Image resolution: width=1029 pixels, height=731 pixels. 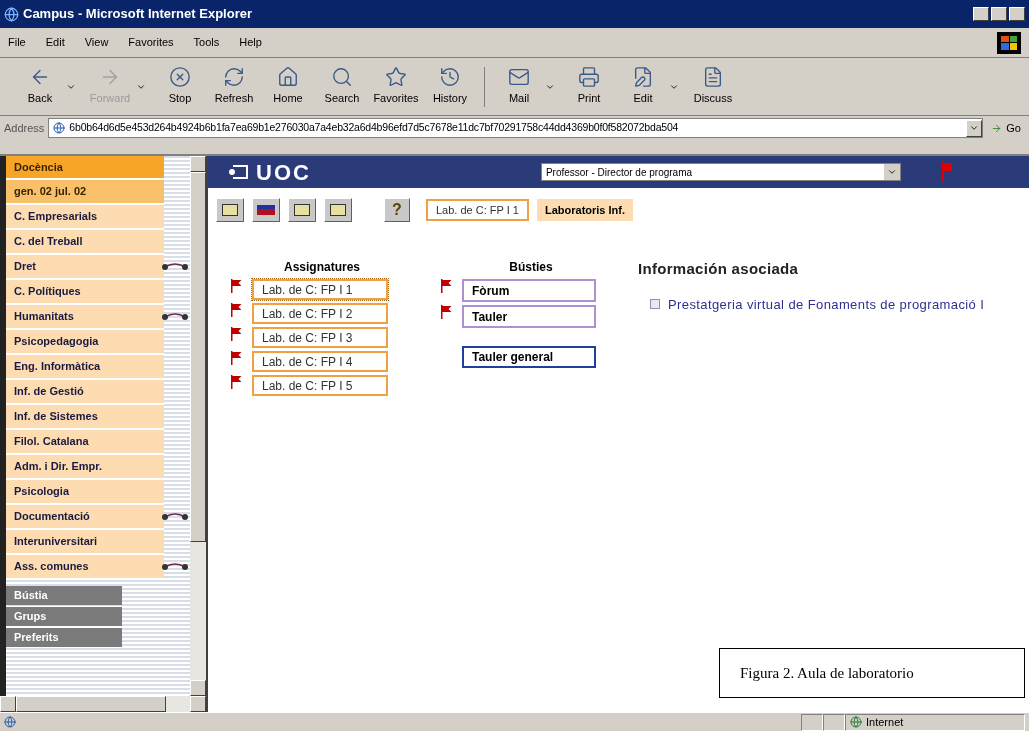 I want to click on toolbar-button: Mail, so click(x=519, y=86).